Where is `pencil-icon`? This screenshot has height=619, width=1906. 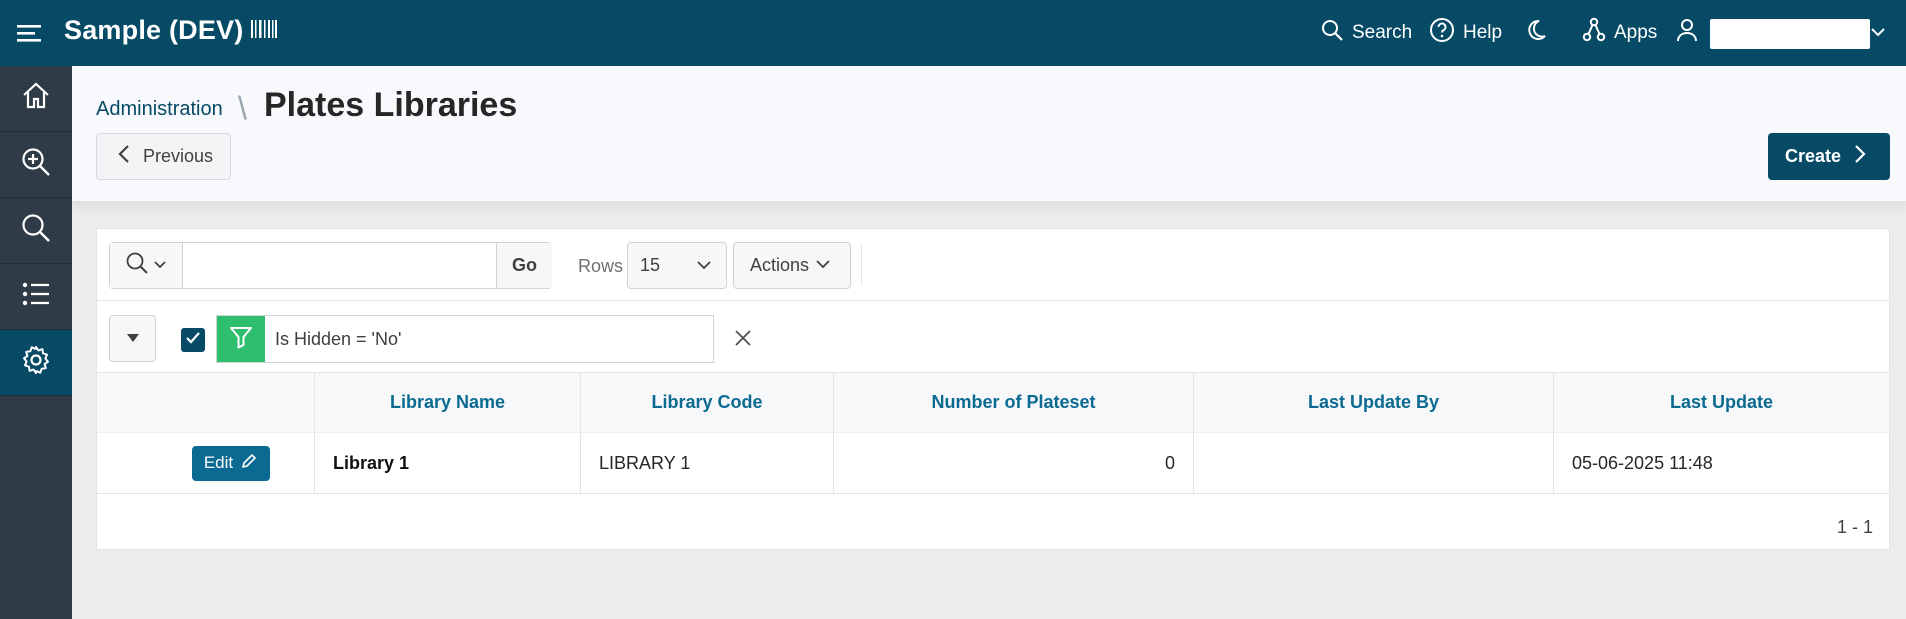
pencil-icon is located at coordinates (245, 463).